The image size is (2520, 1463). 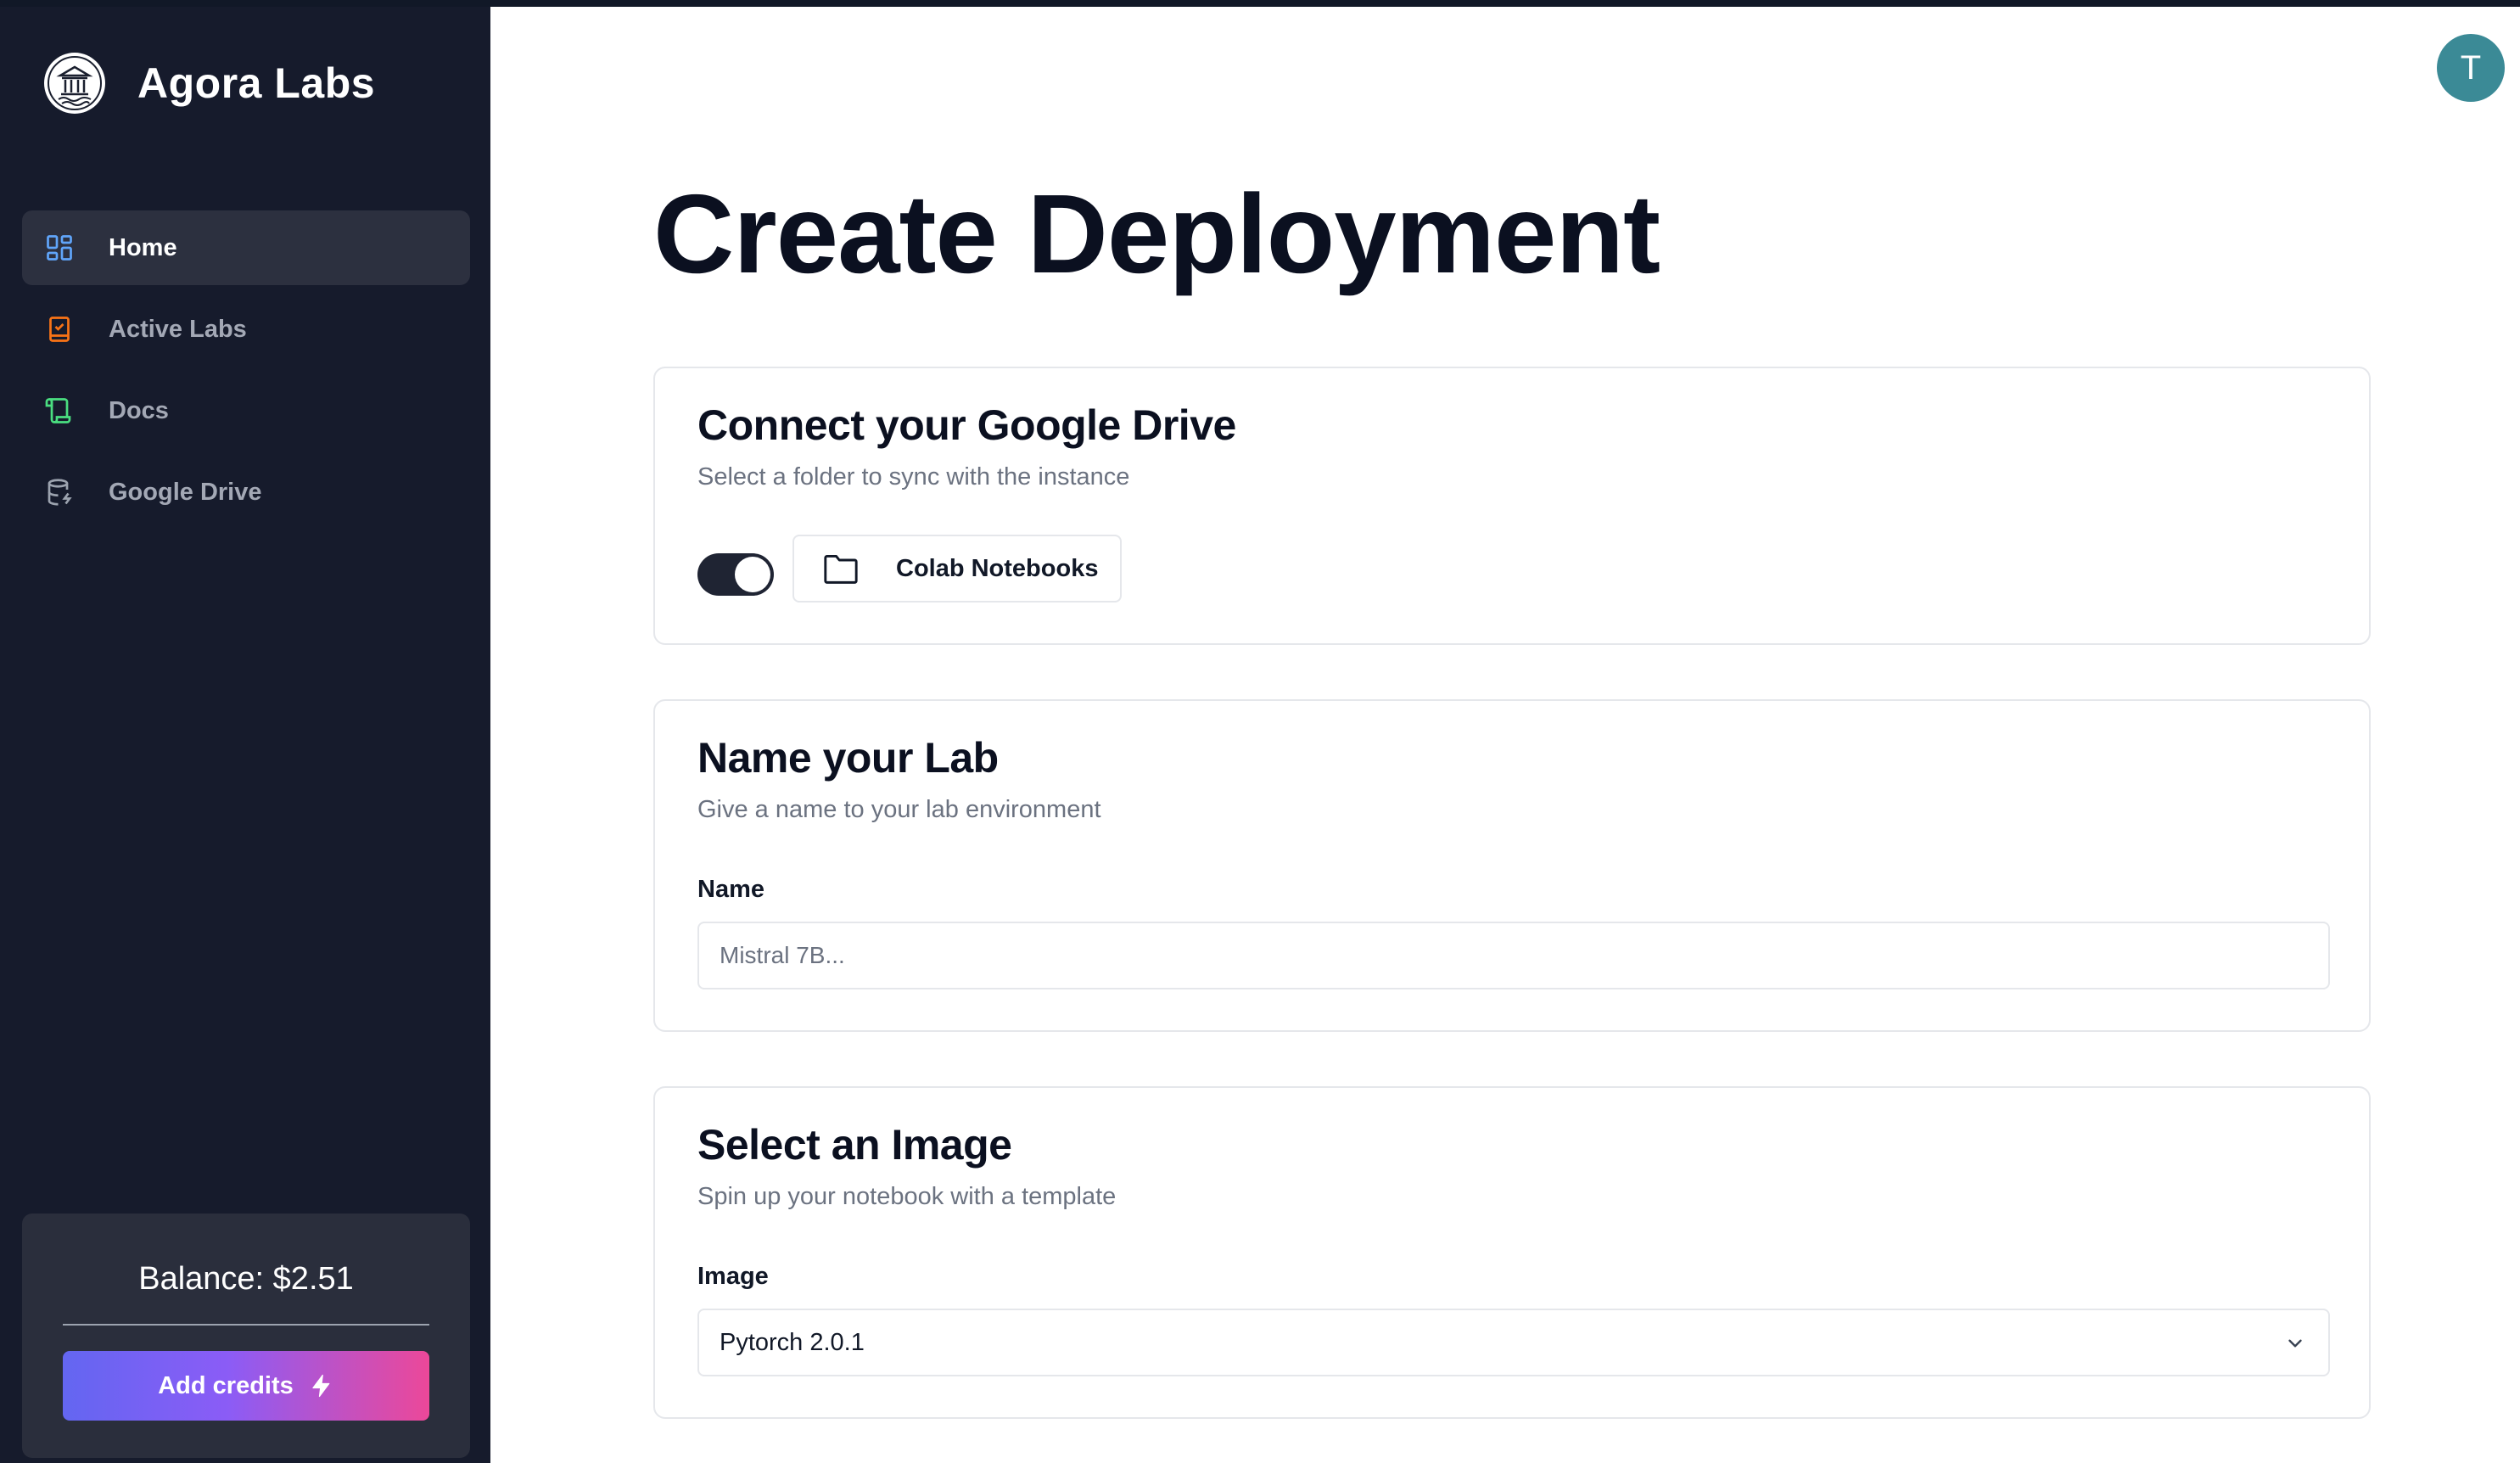 What do you see at coordinates (730, 889) in the screenshot?
I see `name-field-label: Name` at bounding box center [730, 889].